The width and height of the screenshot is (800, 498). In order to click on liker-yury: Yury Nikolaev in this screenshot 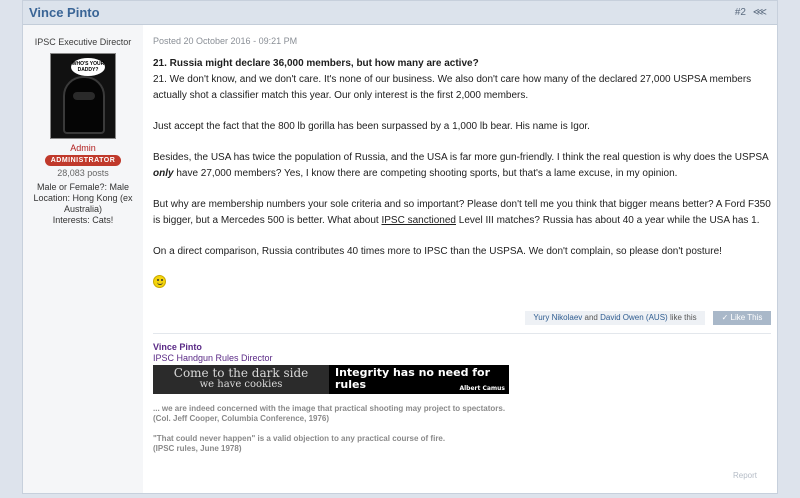, I will do `click(557, 317)`.